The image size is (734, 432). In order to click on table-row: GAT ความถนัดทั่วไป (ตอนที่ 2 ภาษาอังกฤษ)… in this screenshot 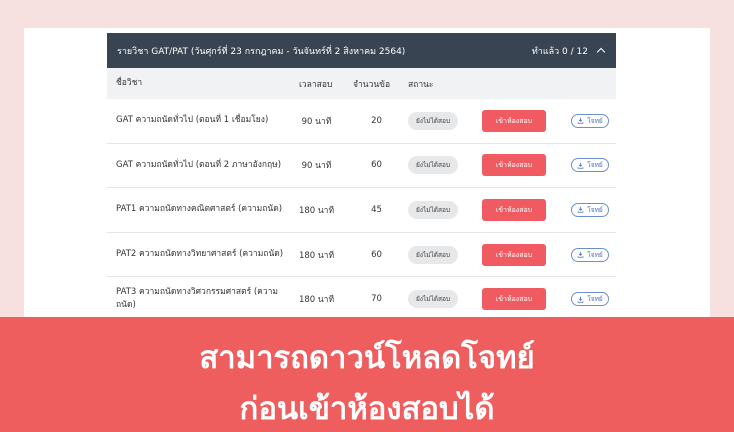, I will do `click(361, 166)`.